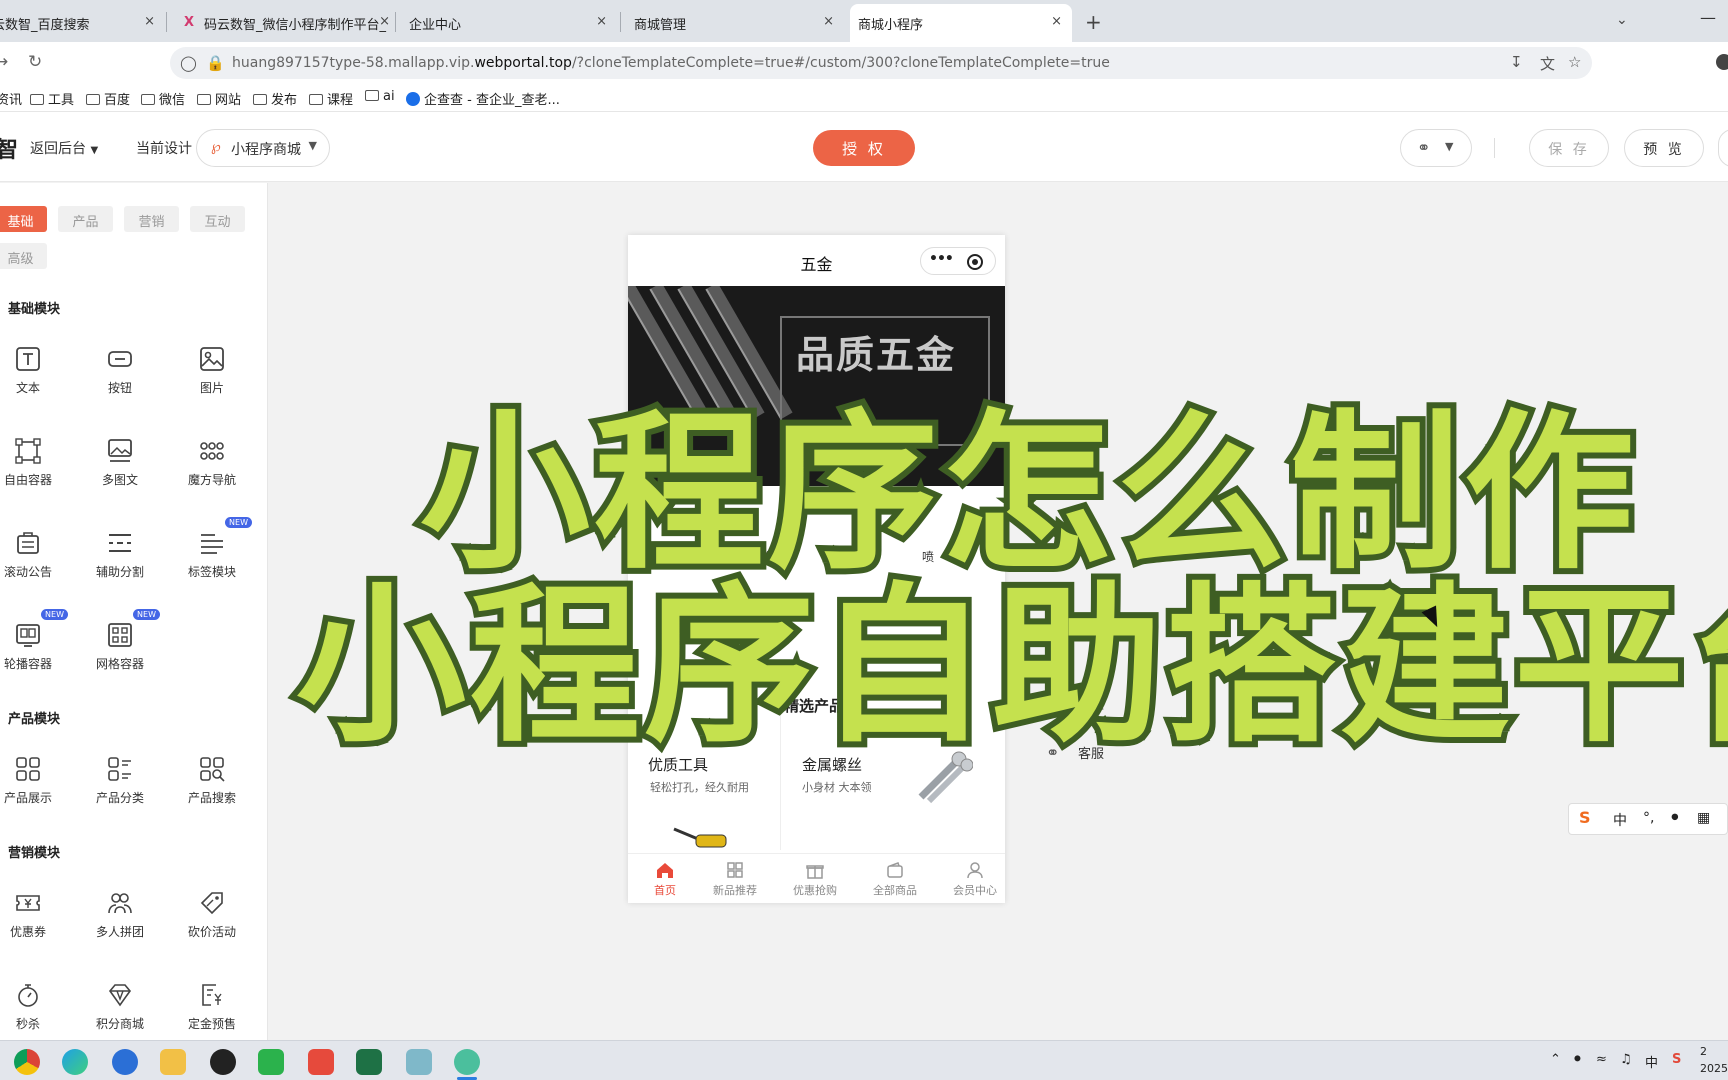 This screenshot has width=1728, height=1080. Describe the element at coordinates (125, 1062) in the screenshot. I see `browser-icon` at that location.